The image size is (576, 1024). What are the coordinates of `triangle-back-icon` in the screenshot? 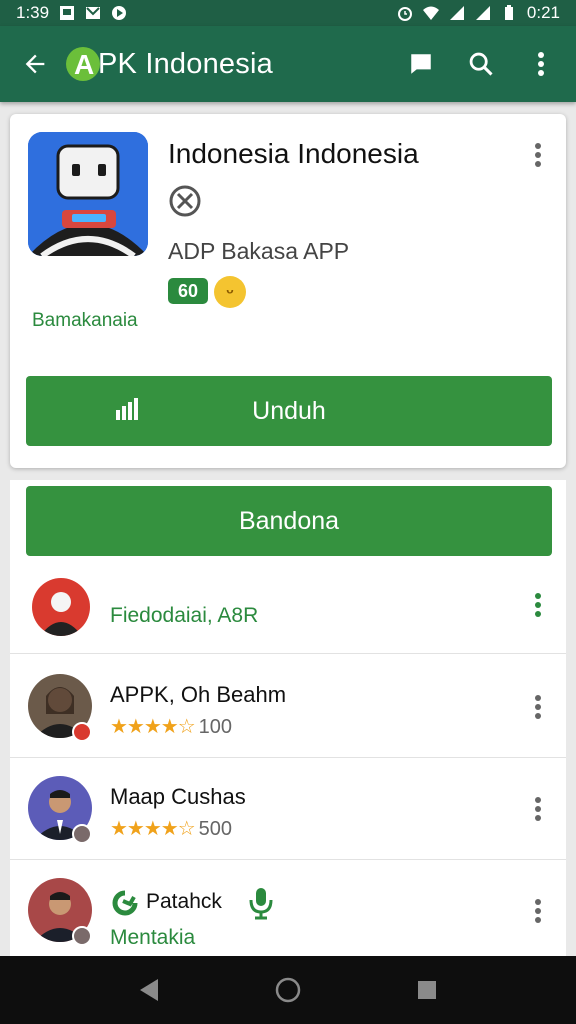 It's located at (149, 990).